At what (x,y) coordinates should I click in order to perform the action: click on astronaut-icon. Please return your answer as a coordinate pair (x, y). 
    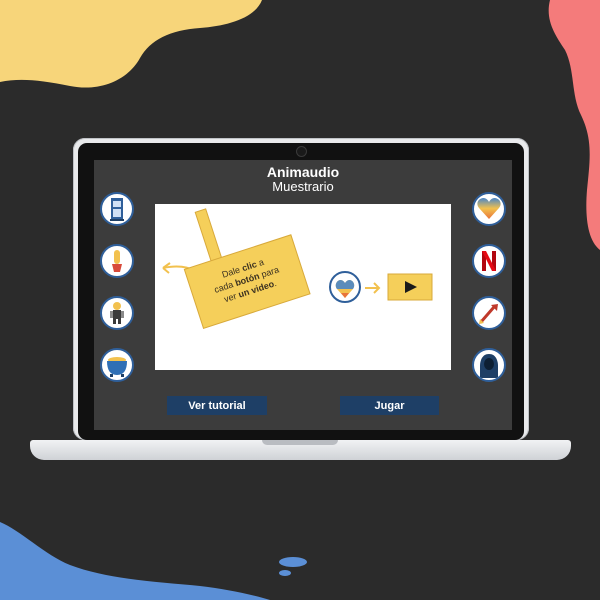
    Looking at the image, I should click on (117, 313).